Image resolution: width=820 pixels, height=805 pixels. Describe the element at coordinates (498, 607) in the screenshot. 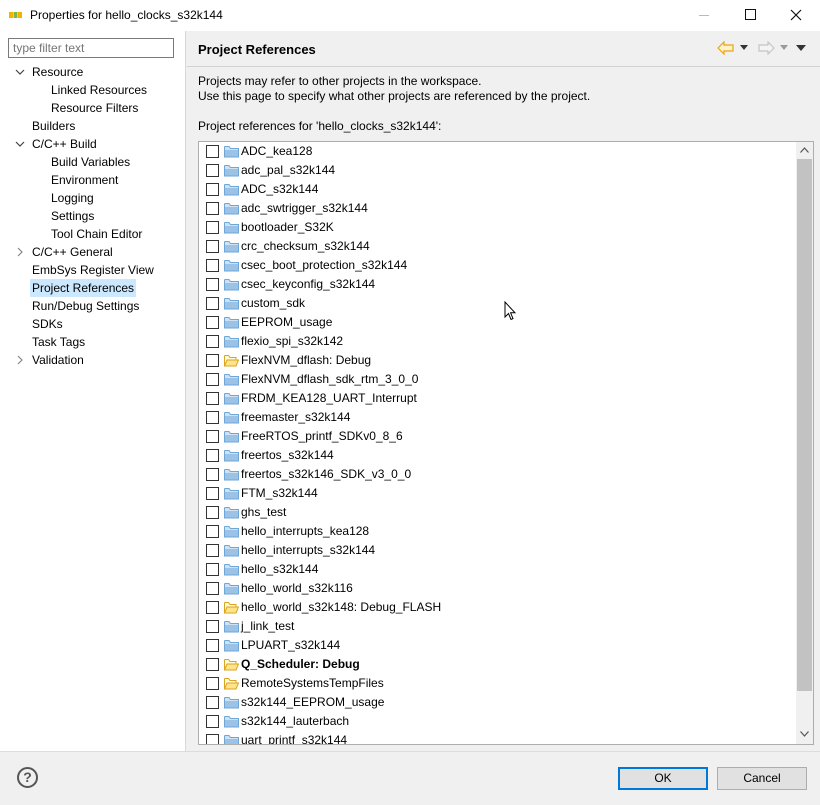

I see `list-item: hello_world_s32k148: Debug_FLASH` at that location.